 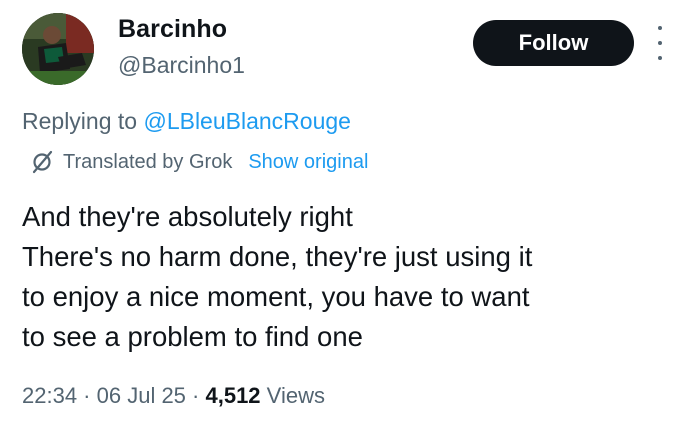 I want to click on translation-row: Translated by Grok Show original, so click(x=195, y=162).